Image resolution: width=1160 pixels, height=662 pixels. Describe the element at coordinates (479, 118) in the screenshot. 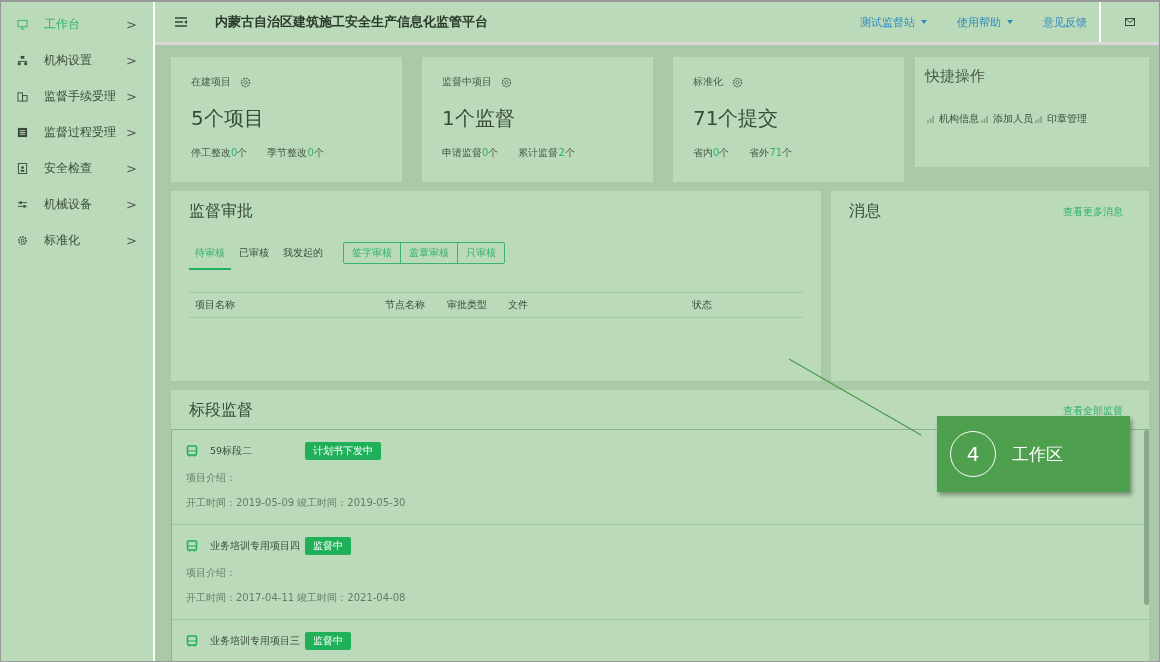

I see `stat-value: 1个监督` at that location.